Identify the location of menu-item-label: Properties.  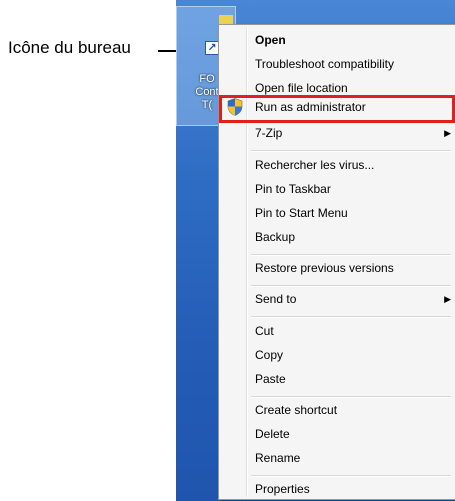
(282, 489).